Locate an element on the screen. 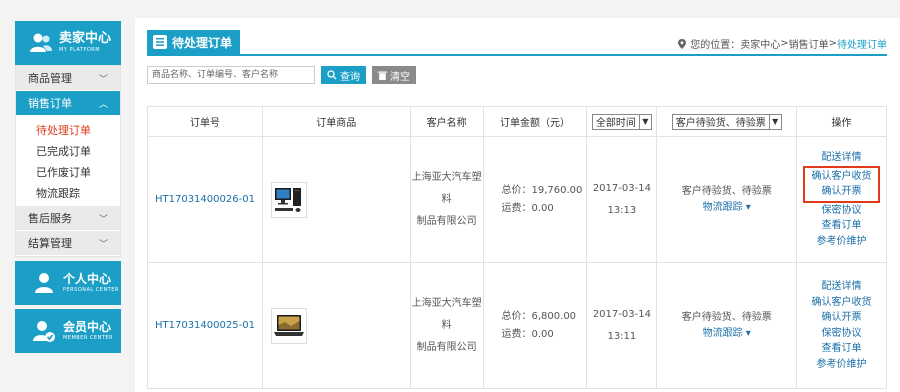 This screenshot has height=392, width=900. product-thumbnail-laptop is located at coordinates (288, 325).